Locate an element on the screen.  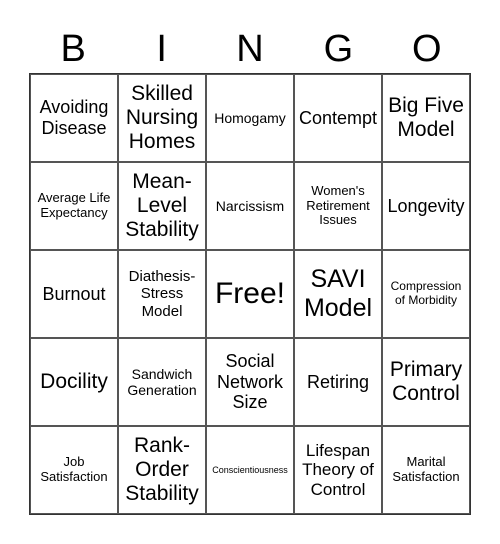
bingo-cell: Diathesis-Stress Model is located at coordinates (162, 294).